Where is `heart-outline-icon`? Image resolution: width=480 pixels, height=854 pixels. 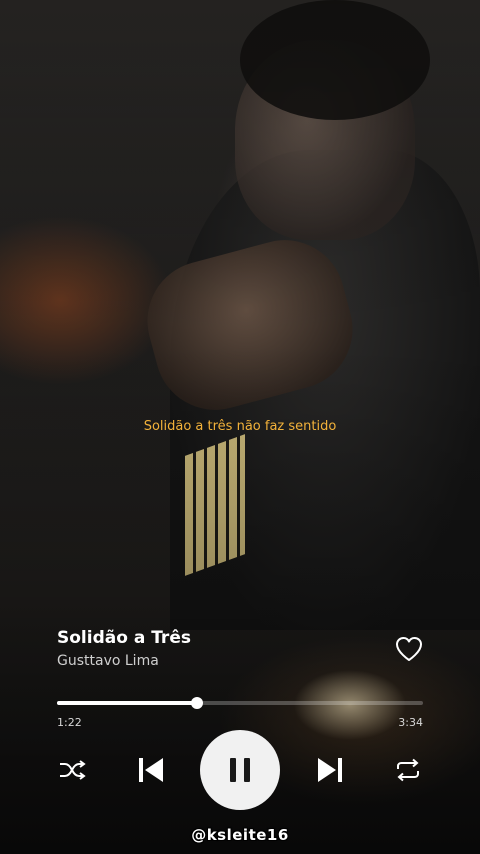
heart-outline-icon is located at coordinates (409, 649).